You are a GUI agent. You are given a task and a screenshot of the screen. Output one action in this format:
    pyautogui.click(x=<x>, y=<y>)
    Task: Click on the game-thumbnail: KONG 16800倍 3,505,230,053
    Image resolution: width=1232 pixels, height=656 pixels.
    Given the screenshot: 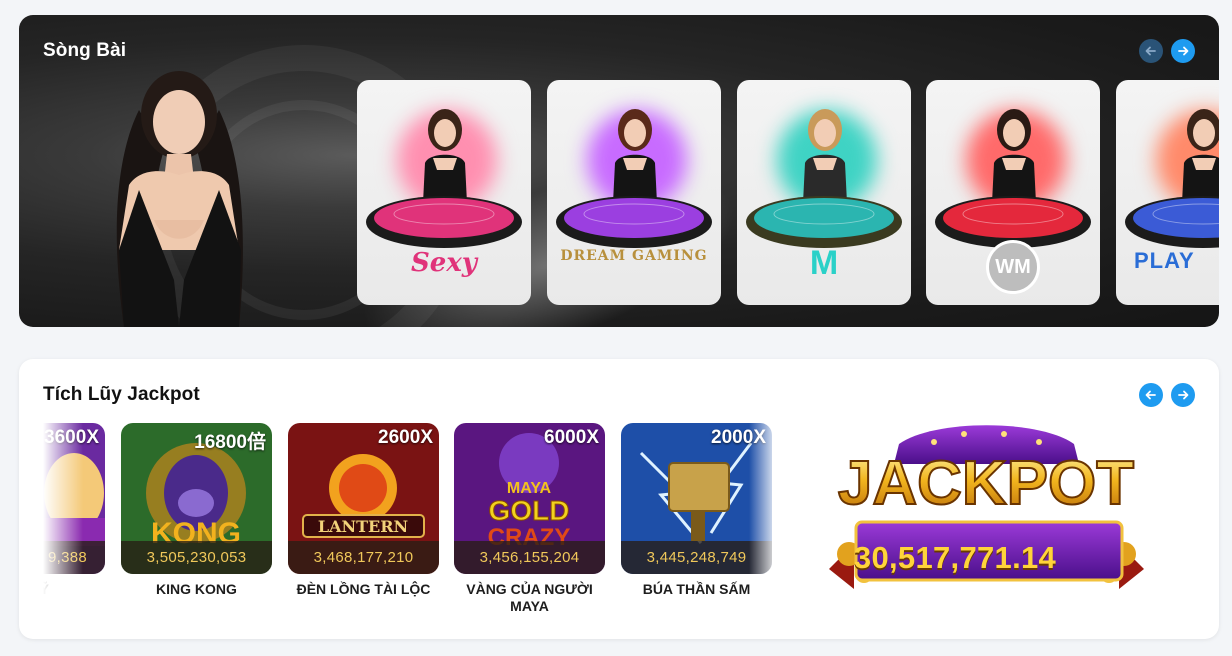 What is the action you would take?
    pyautogui.click(x=196, y=498)
    